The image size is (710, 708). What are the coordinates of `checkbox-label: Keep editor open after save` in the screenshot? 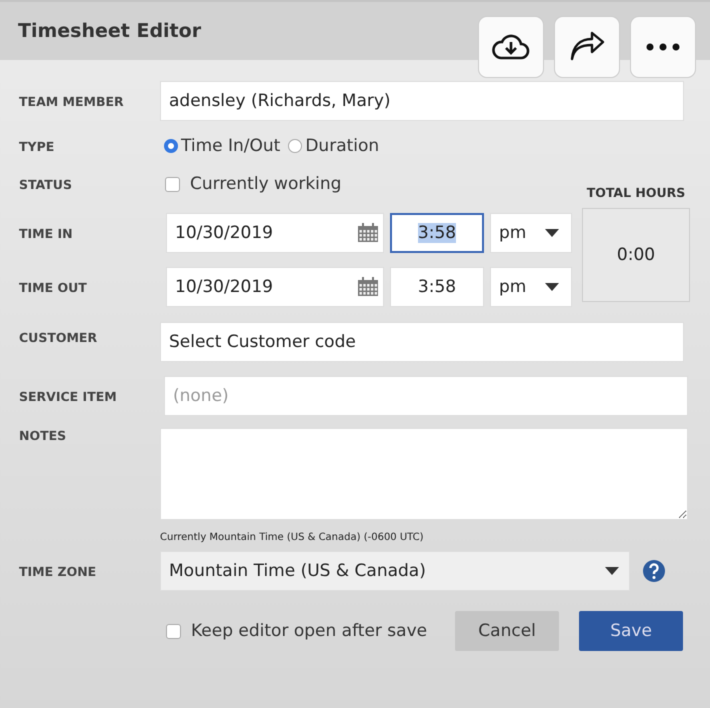 It's located at (309, 631).